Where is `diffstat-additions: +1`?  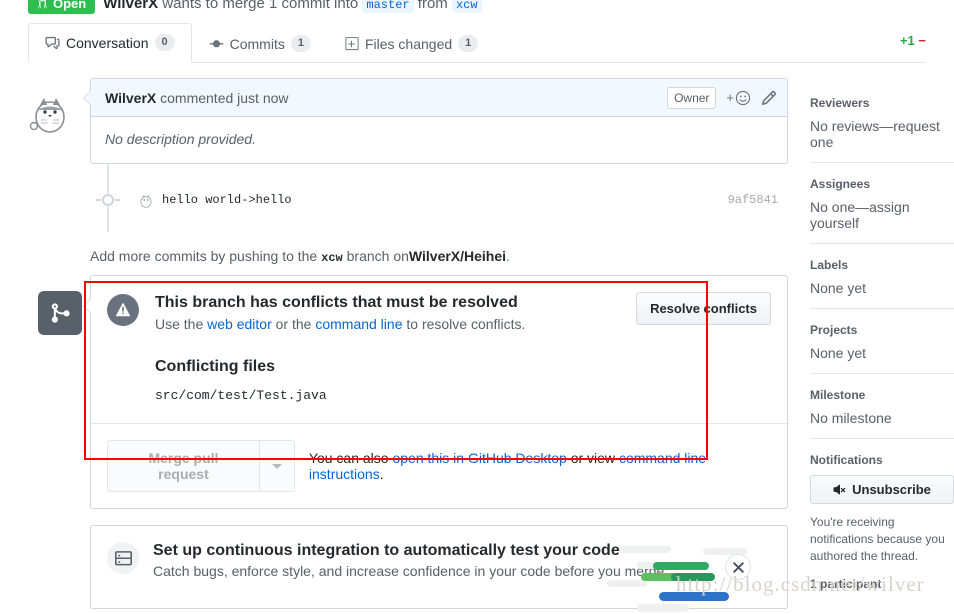
diffstat-additions: +1 is located at coordinates (907, 40).